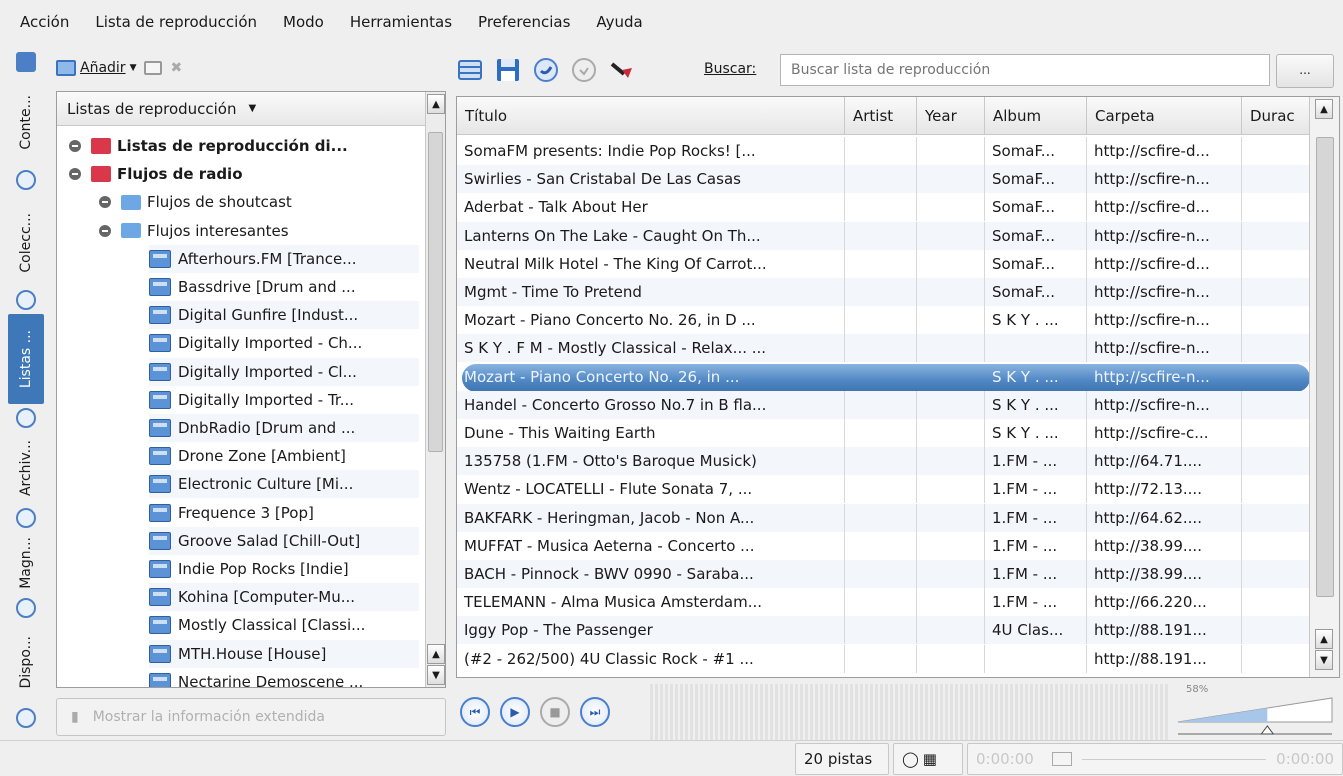 This screenshot has width=1343, height=776. I want to click on stop-button: ■, so click(555, 712).